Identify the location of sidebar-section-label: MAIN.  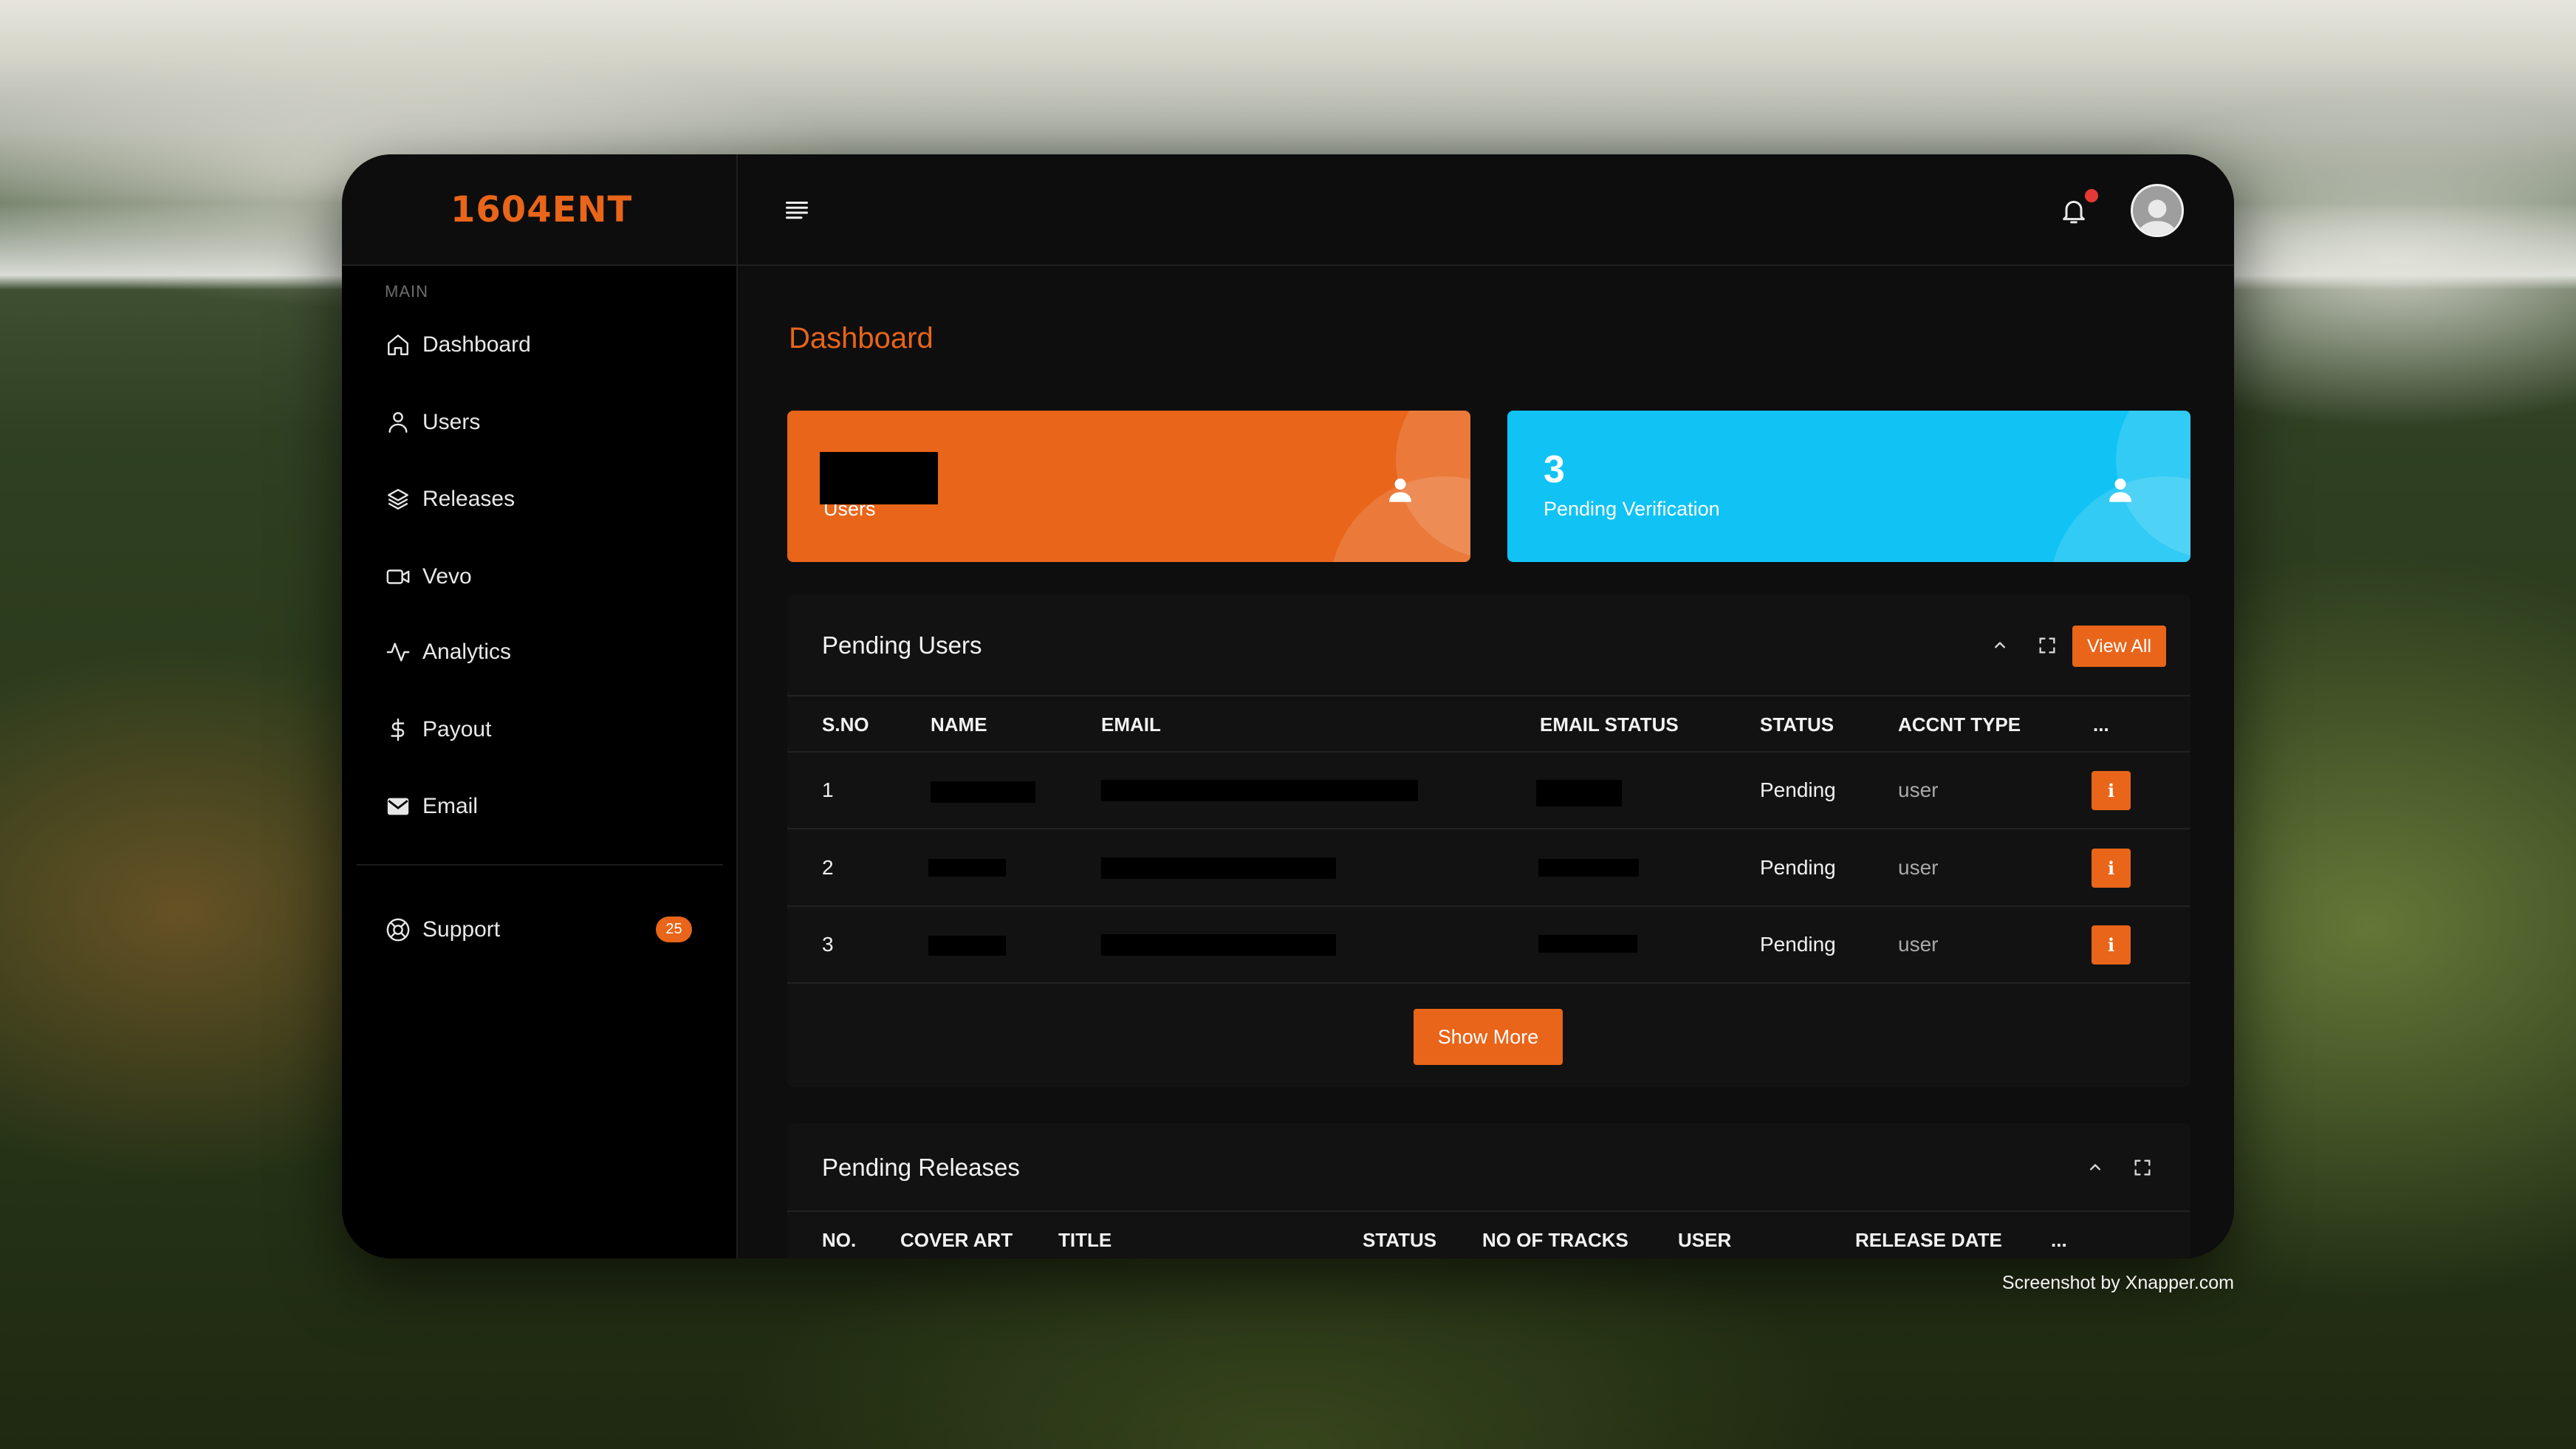
(406, 291).